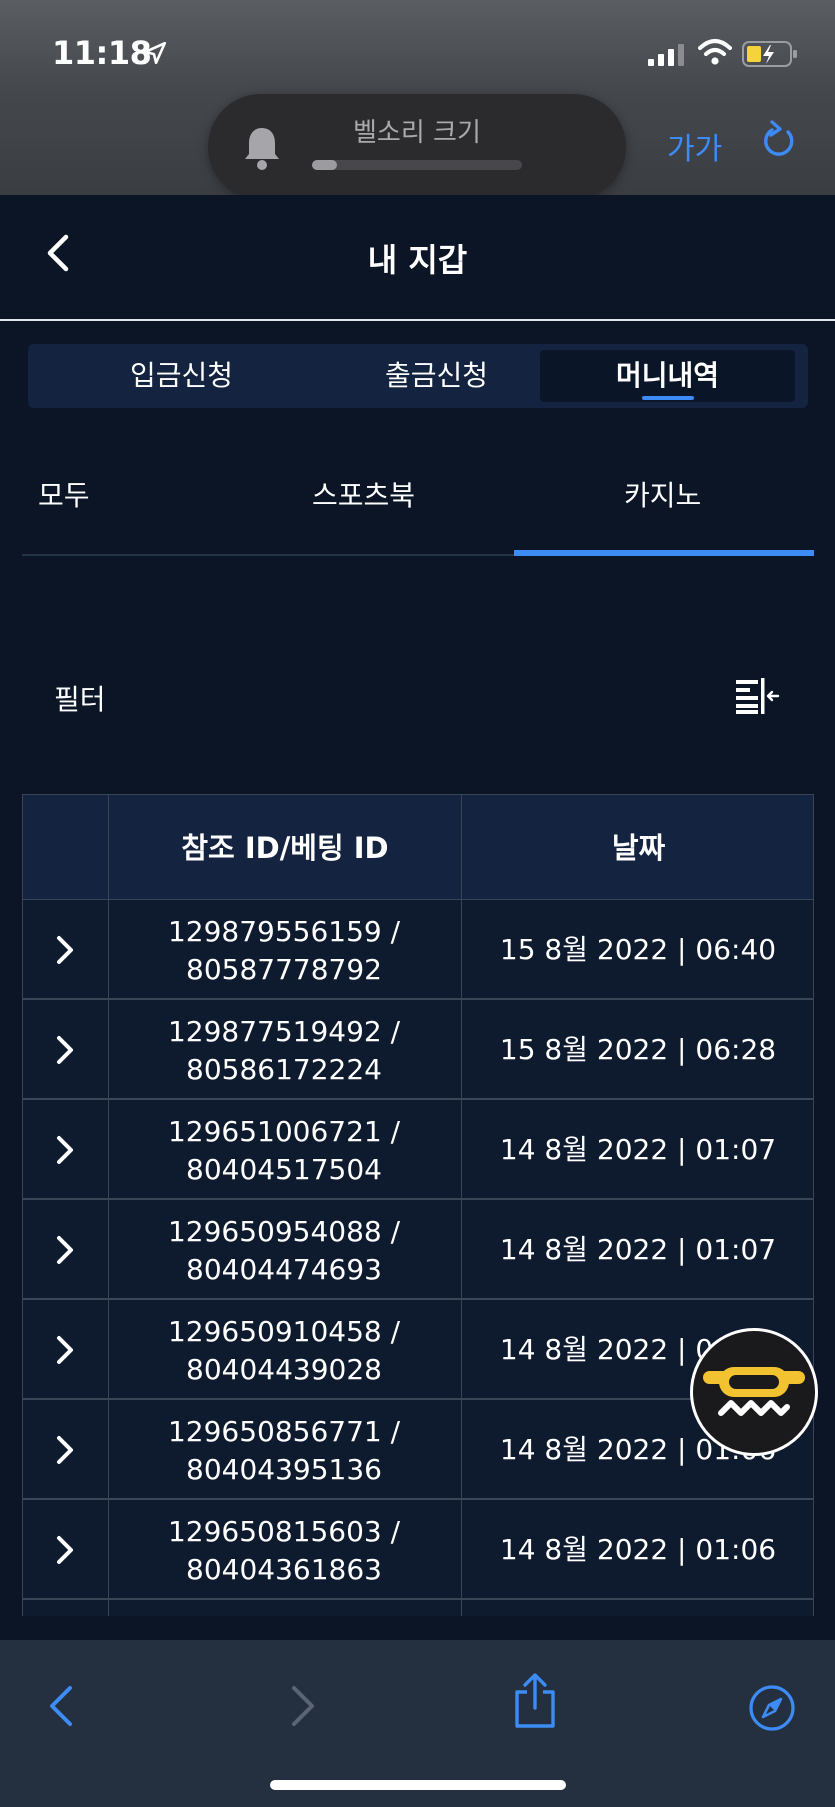 This screenshot has height=1807, width=835. I want to click on ref-id: 129650954088 /, so click(284, 1231).